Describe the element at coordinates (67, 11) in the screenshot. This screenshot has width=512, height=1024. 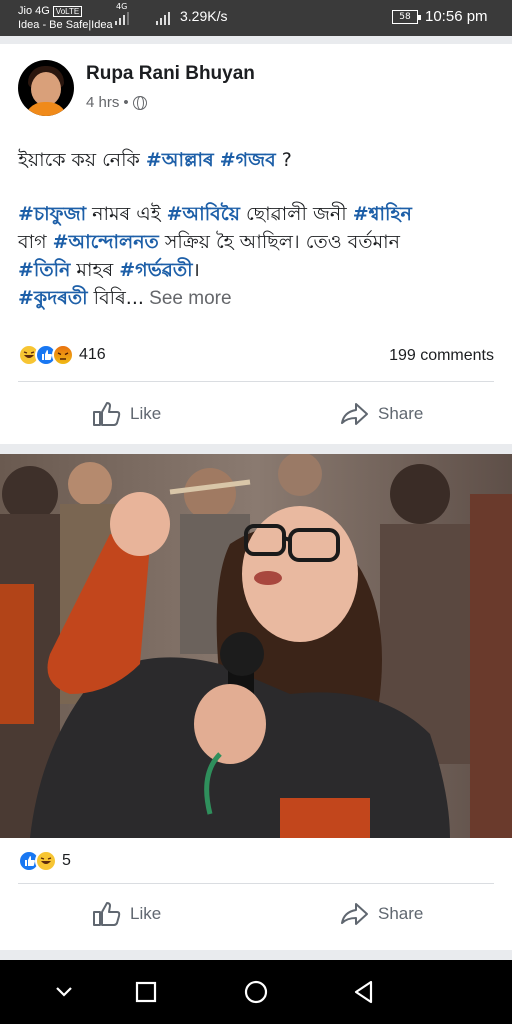
I see `volte-badge: VoLTE` at that location.